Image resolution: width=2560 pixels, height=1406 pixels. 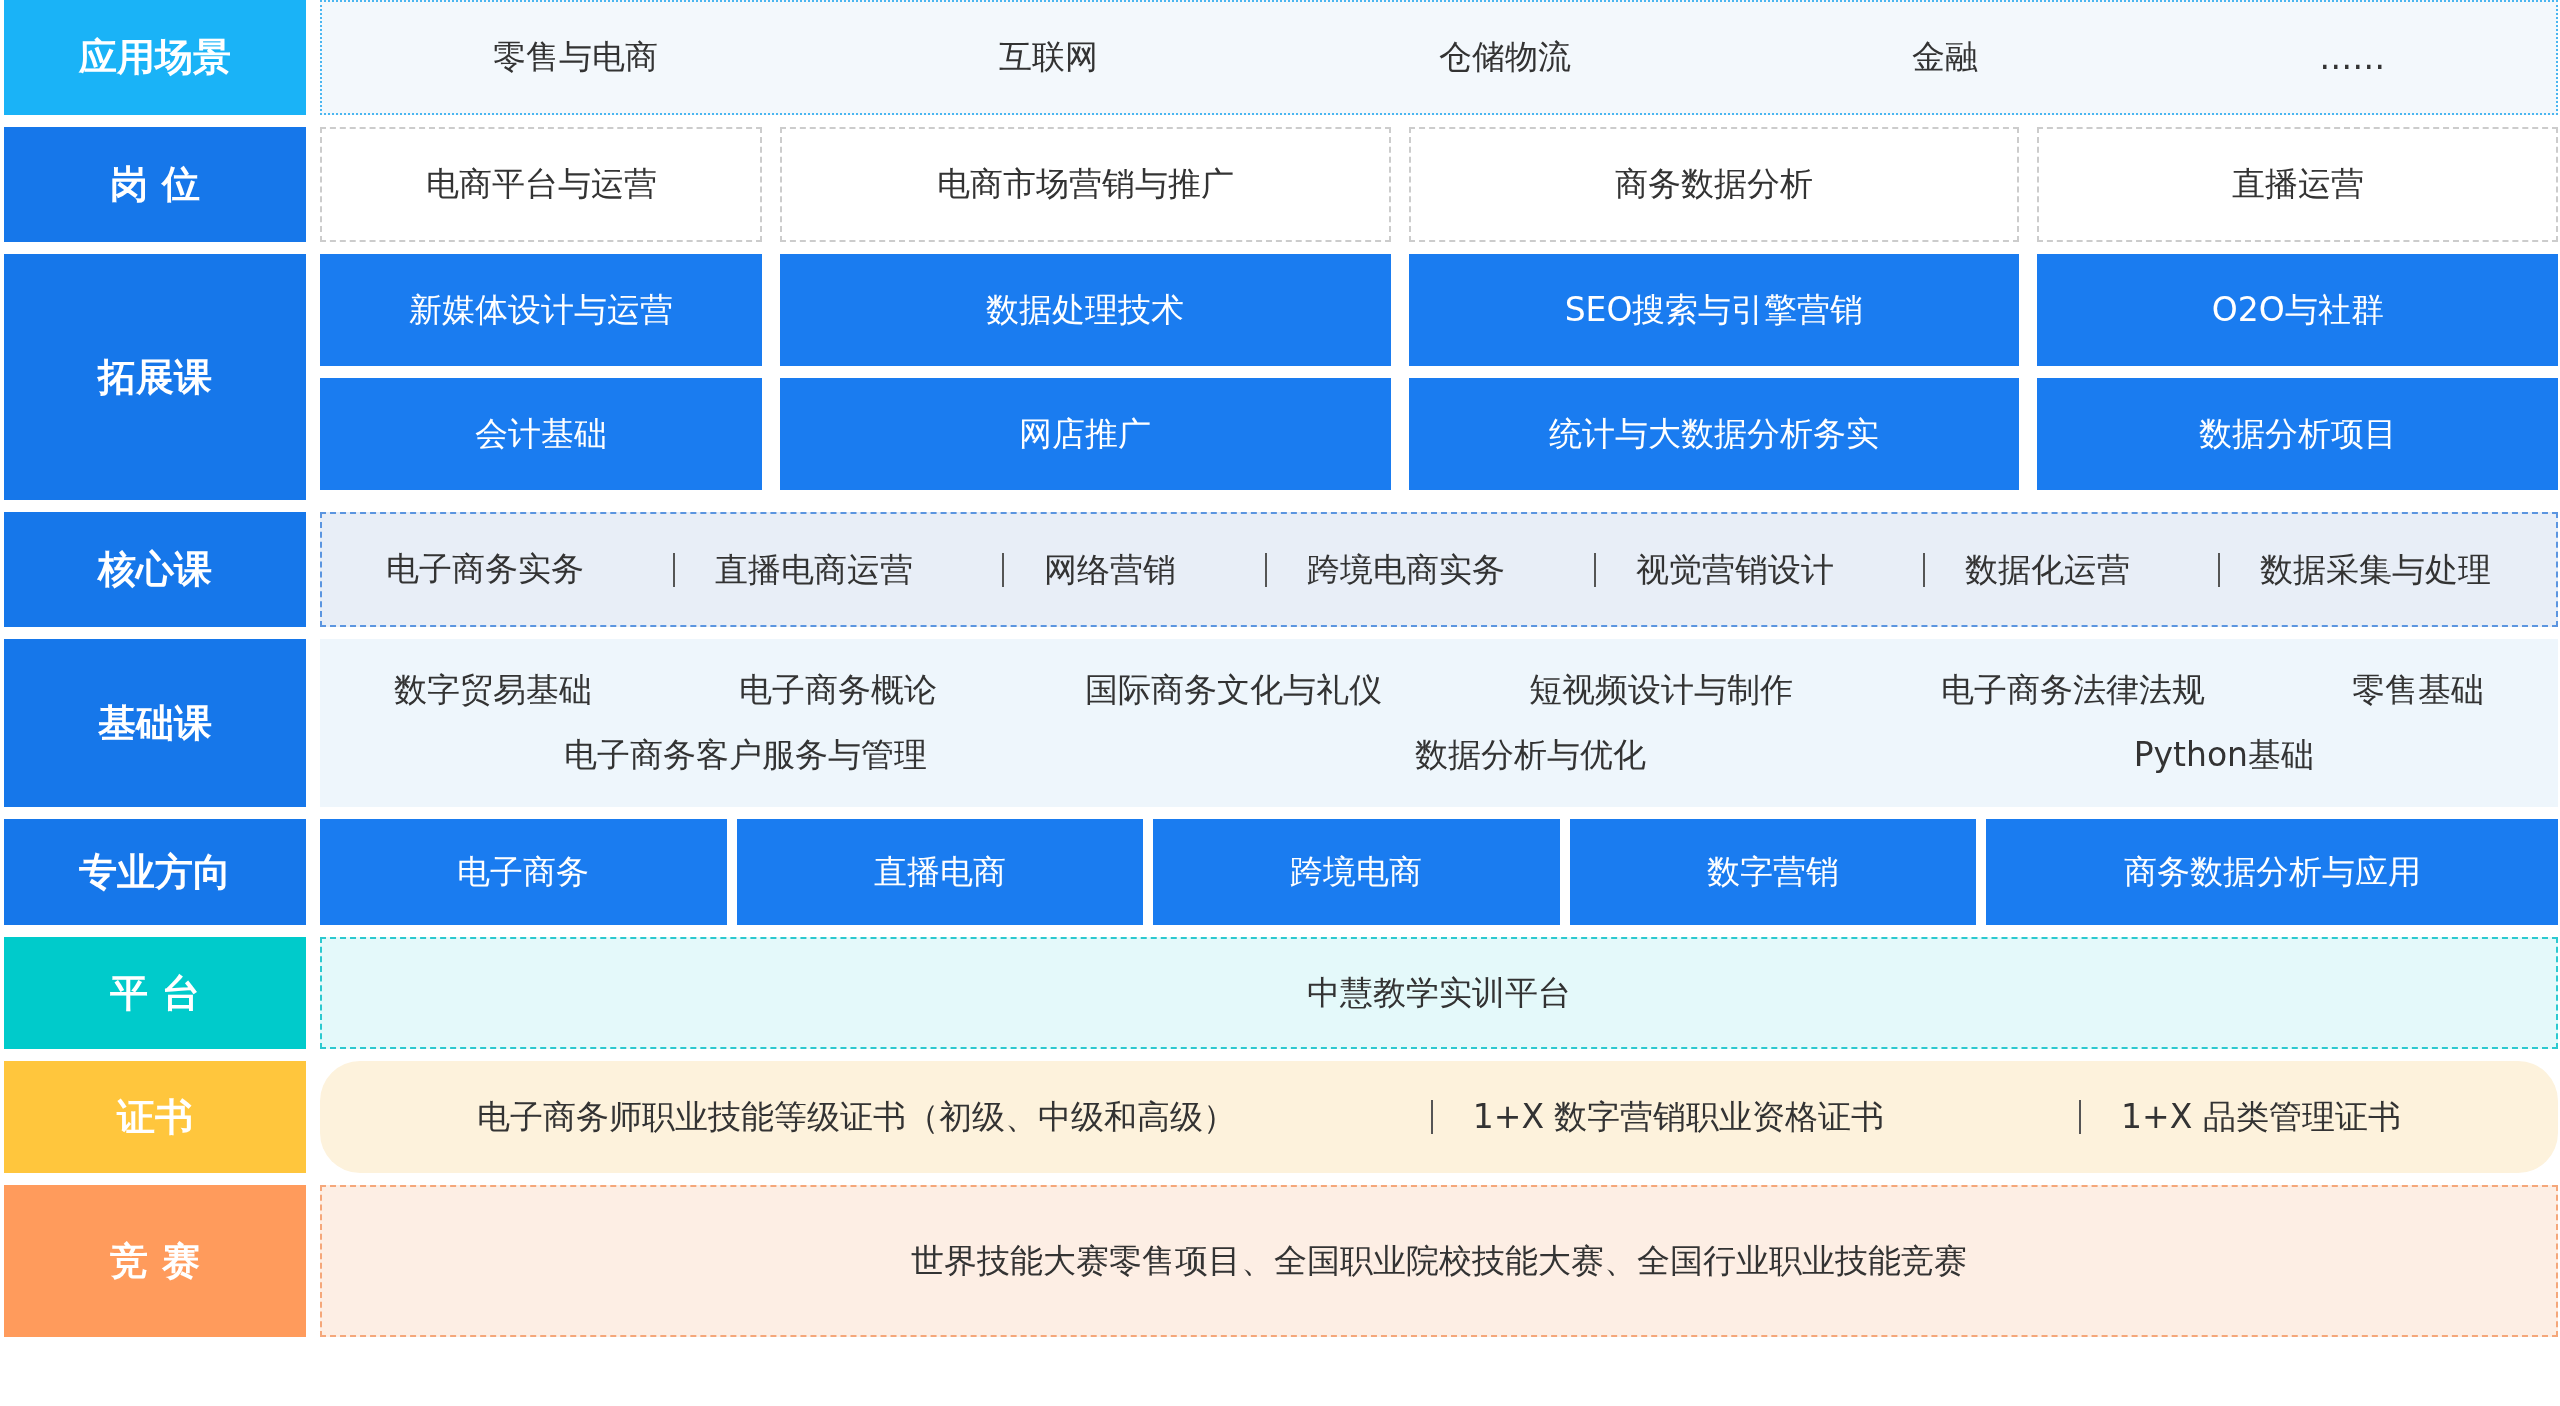 What do you see at coordinates (2026, 569) in the screenshot?
I see `course-text: 数据化运营` at bounding box center [2026, 569].